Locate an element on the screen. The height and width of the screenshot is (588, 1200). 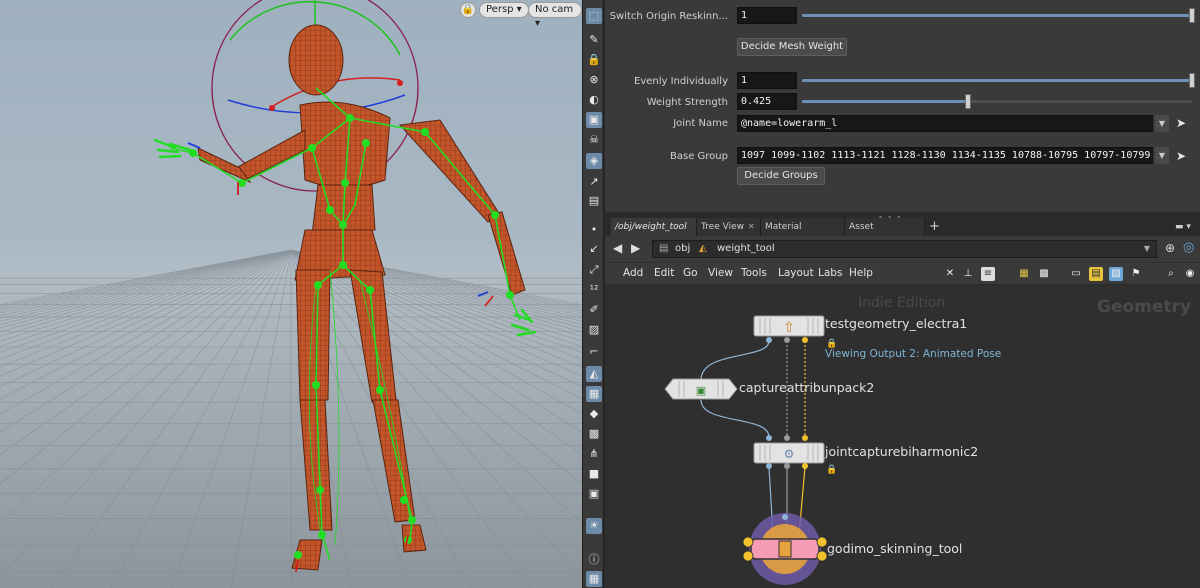
joint-name-field: @name=lowerarm_l is located at coordinates (945, 123).